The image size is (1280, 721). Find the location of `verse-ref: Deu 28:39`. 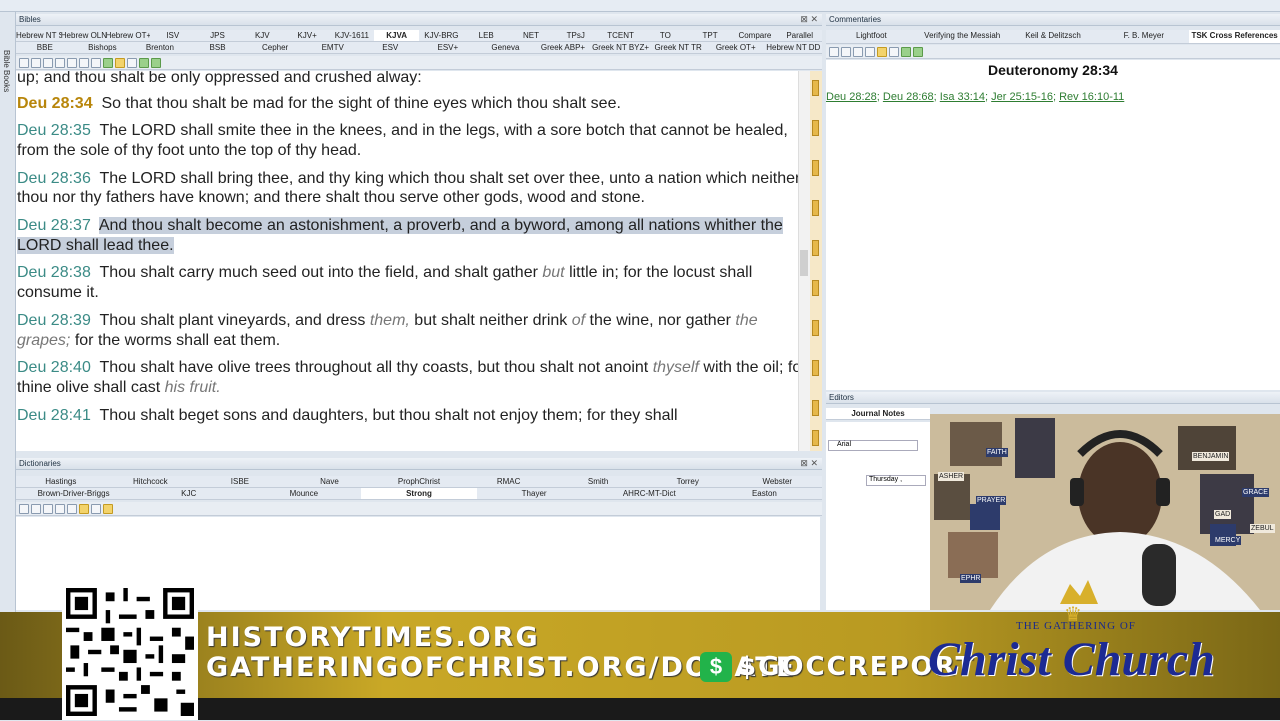

verse-ref: Deu 28:39 is located at coordinates (54, 320).